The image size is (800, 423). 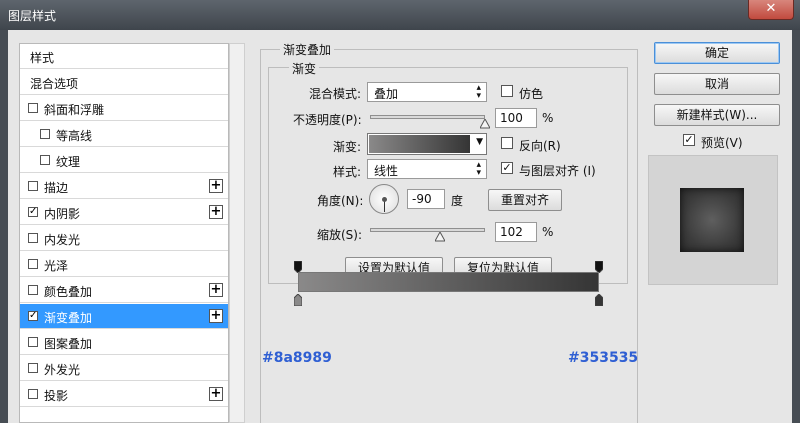 I want to click on preview-checkbox: ✓, so click(x=689, y=140).